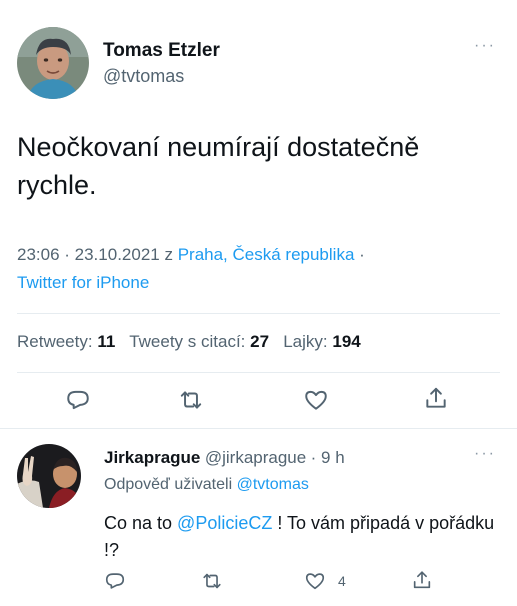  What do you see at coordinates (168, 484) in the screenshot?
I see `replying-to-label: Odpověď uživateli` at bounding box center [168, 484].